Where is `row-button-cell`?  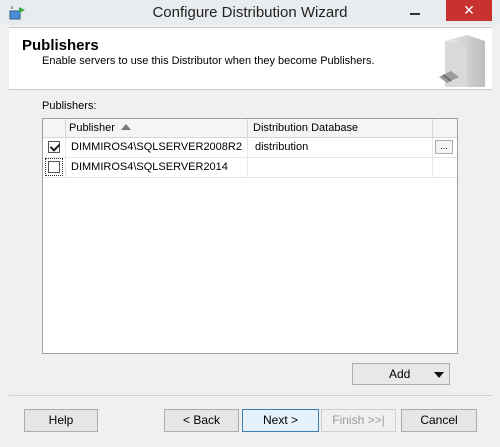
row-button-cell is located at coordinates (445, 167).